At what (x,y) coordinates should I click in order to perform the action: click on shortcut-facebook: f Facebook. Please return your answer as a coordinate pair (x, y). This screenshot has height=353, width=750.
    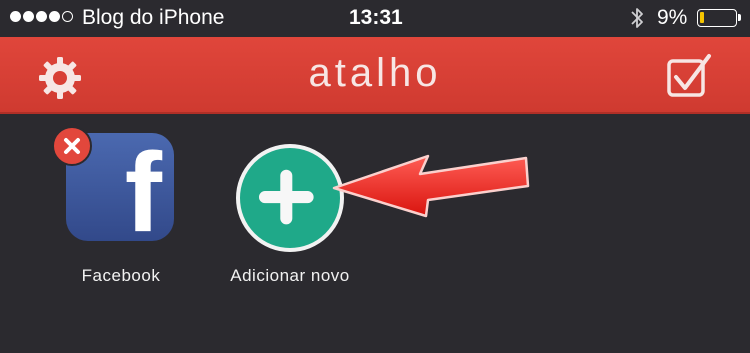
    Looking at the image, I should click on (119, 206).